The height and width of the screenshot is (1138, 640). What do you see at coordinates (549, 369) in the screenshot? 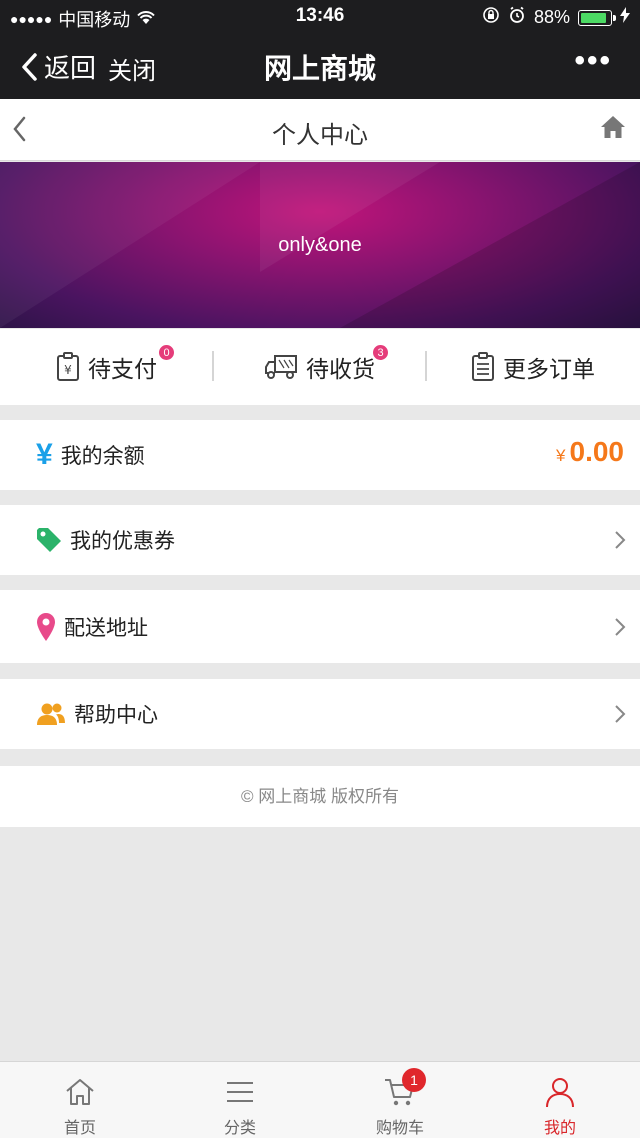
I see `more-orders-label: 更多订单` at bounding box center [549, 369].